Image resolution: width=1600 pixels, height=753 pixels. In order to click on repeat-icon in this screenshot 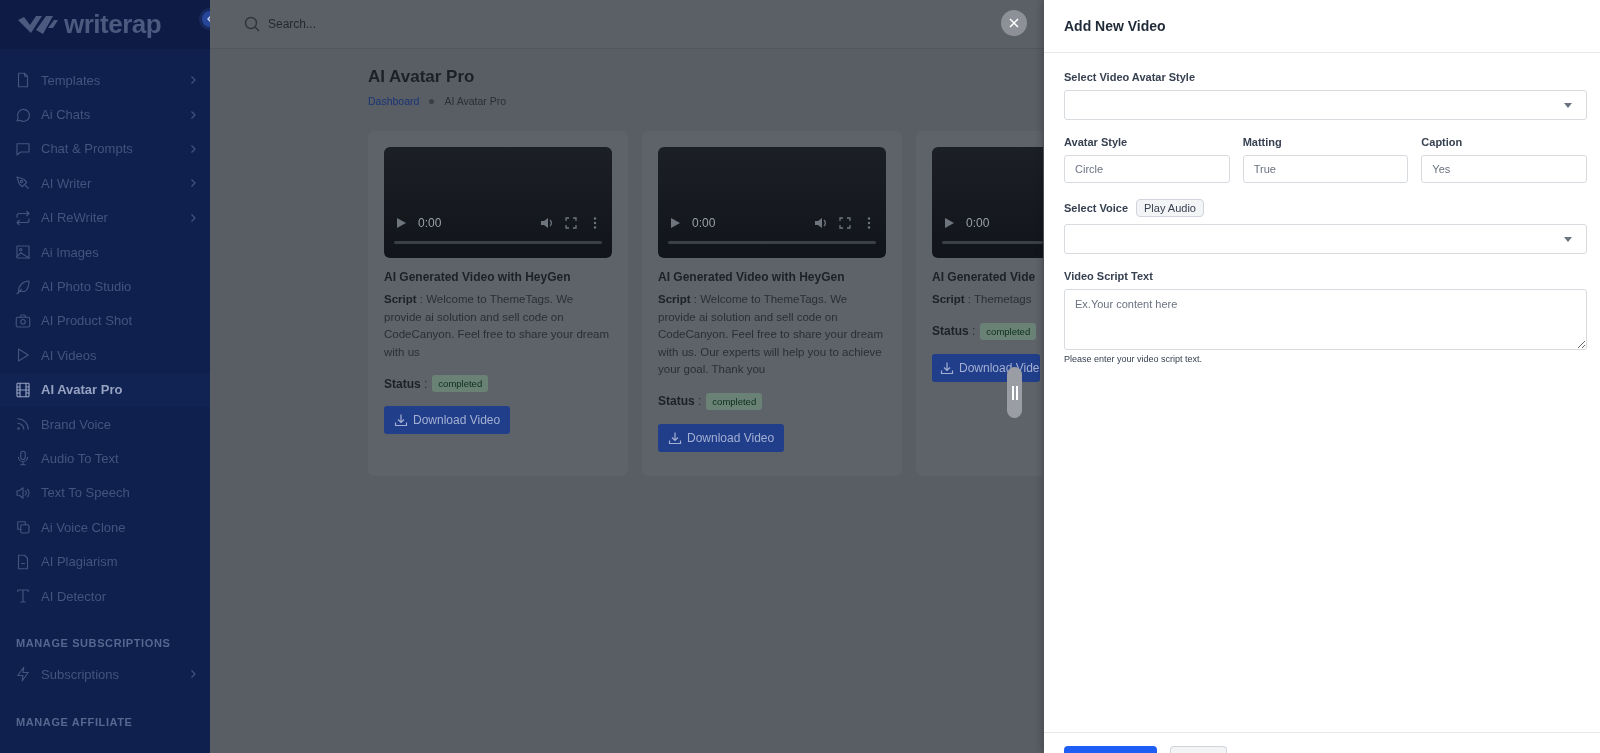, I will do `click(23, 217)`.